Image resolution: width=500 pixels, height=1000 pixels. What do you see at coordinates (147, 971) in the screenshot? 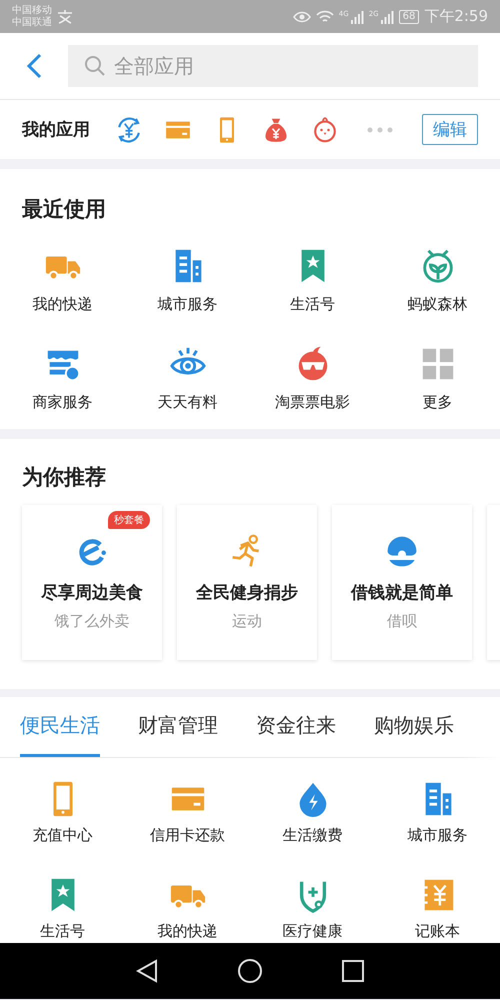
I see `back-nav-icon` at bounding box center [147, 971].